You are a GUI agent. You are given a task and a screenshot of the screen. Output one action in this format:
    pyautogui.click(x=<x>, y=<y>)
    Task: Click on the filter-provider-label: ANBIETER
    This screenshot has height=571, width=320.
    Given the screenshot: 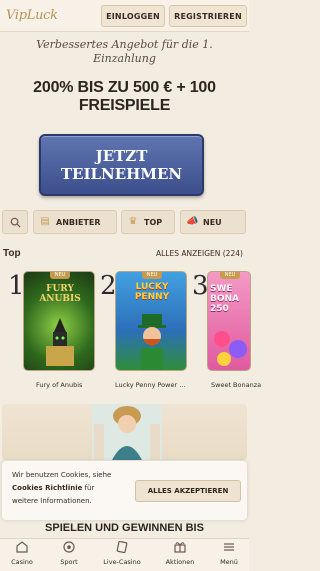 What is the action you would take?
    pyautogui.click(x=78, y=222)
    